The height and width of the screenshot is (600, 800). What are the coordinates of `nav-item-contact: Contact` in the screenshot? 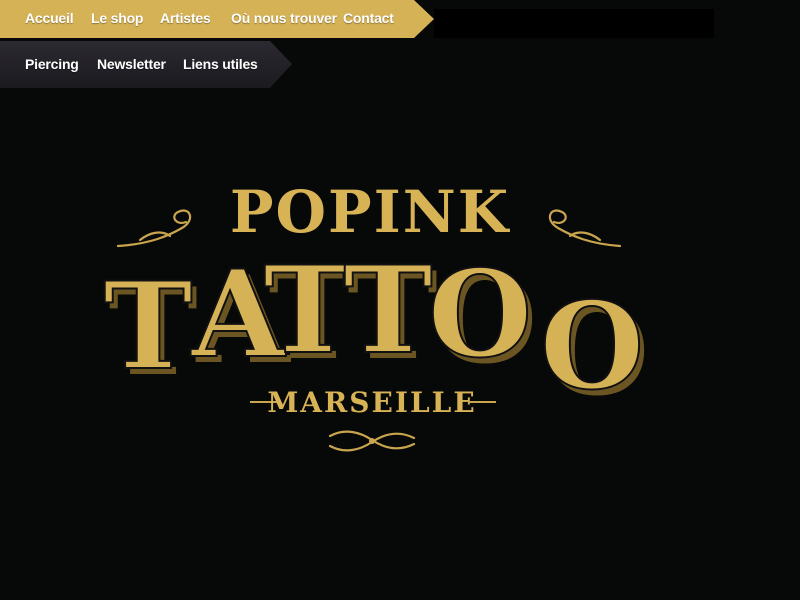 It's located at (368, 18).